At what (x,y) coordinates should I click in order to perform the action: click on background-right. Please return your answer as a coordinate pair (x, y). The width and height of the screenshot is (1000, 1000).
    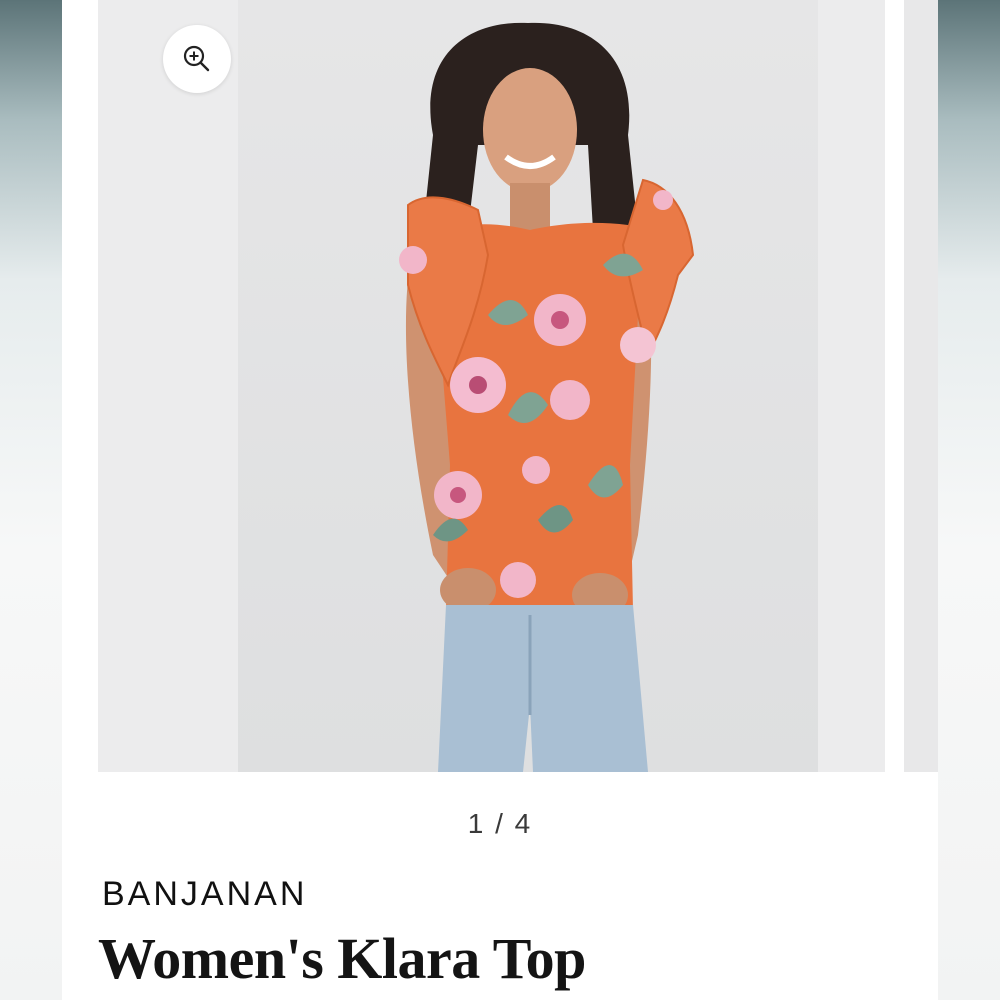
    Looking at the image, I should click on (969, 500).